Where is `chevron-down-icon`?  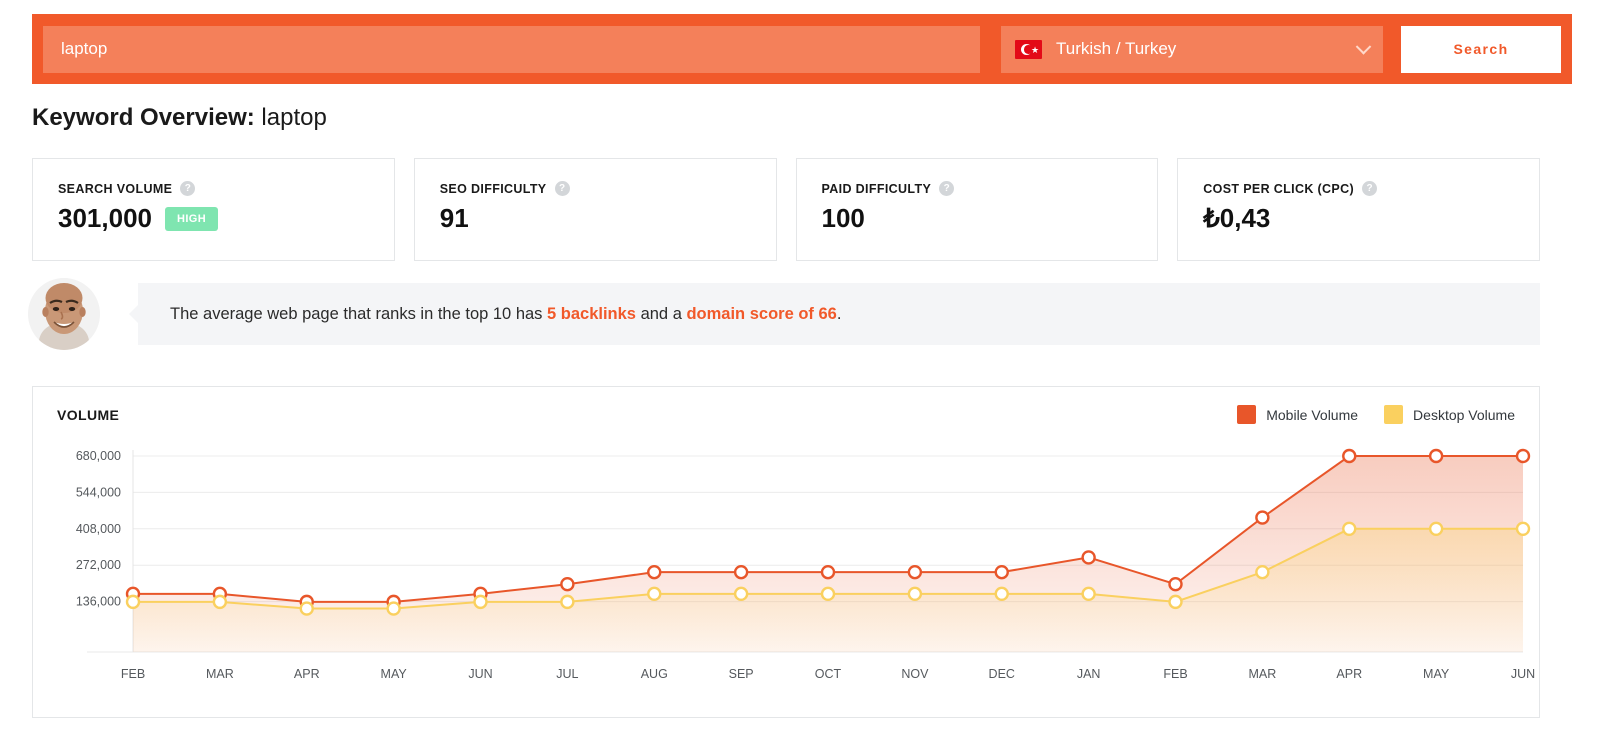 chevron-down-icon is located at coordinates (1363, 47).